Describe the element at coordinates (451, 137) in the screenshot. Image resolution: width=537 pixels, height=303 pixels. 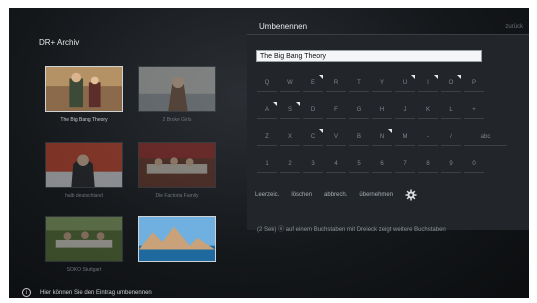
I see `key-slash: /` at that location.